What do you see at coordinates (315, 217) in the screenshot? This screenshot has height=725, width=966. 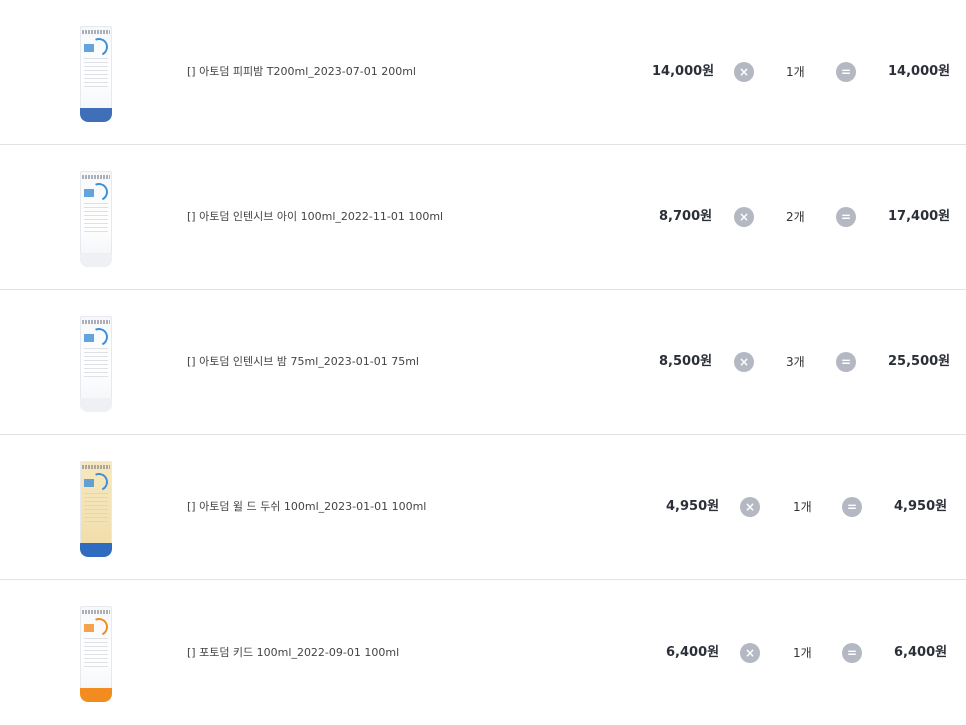 I see `product-name: [] 아토덤 인텐시브 아이 100ml_2022-11-01 100ml` at bounding box center [315, 217].